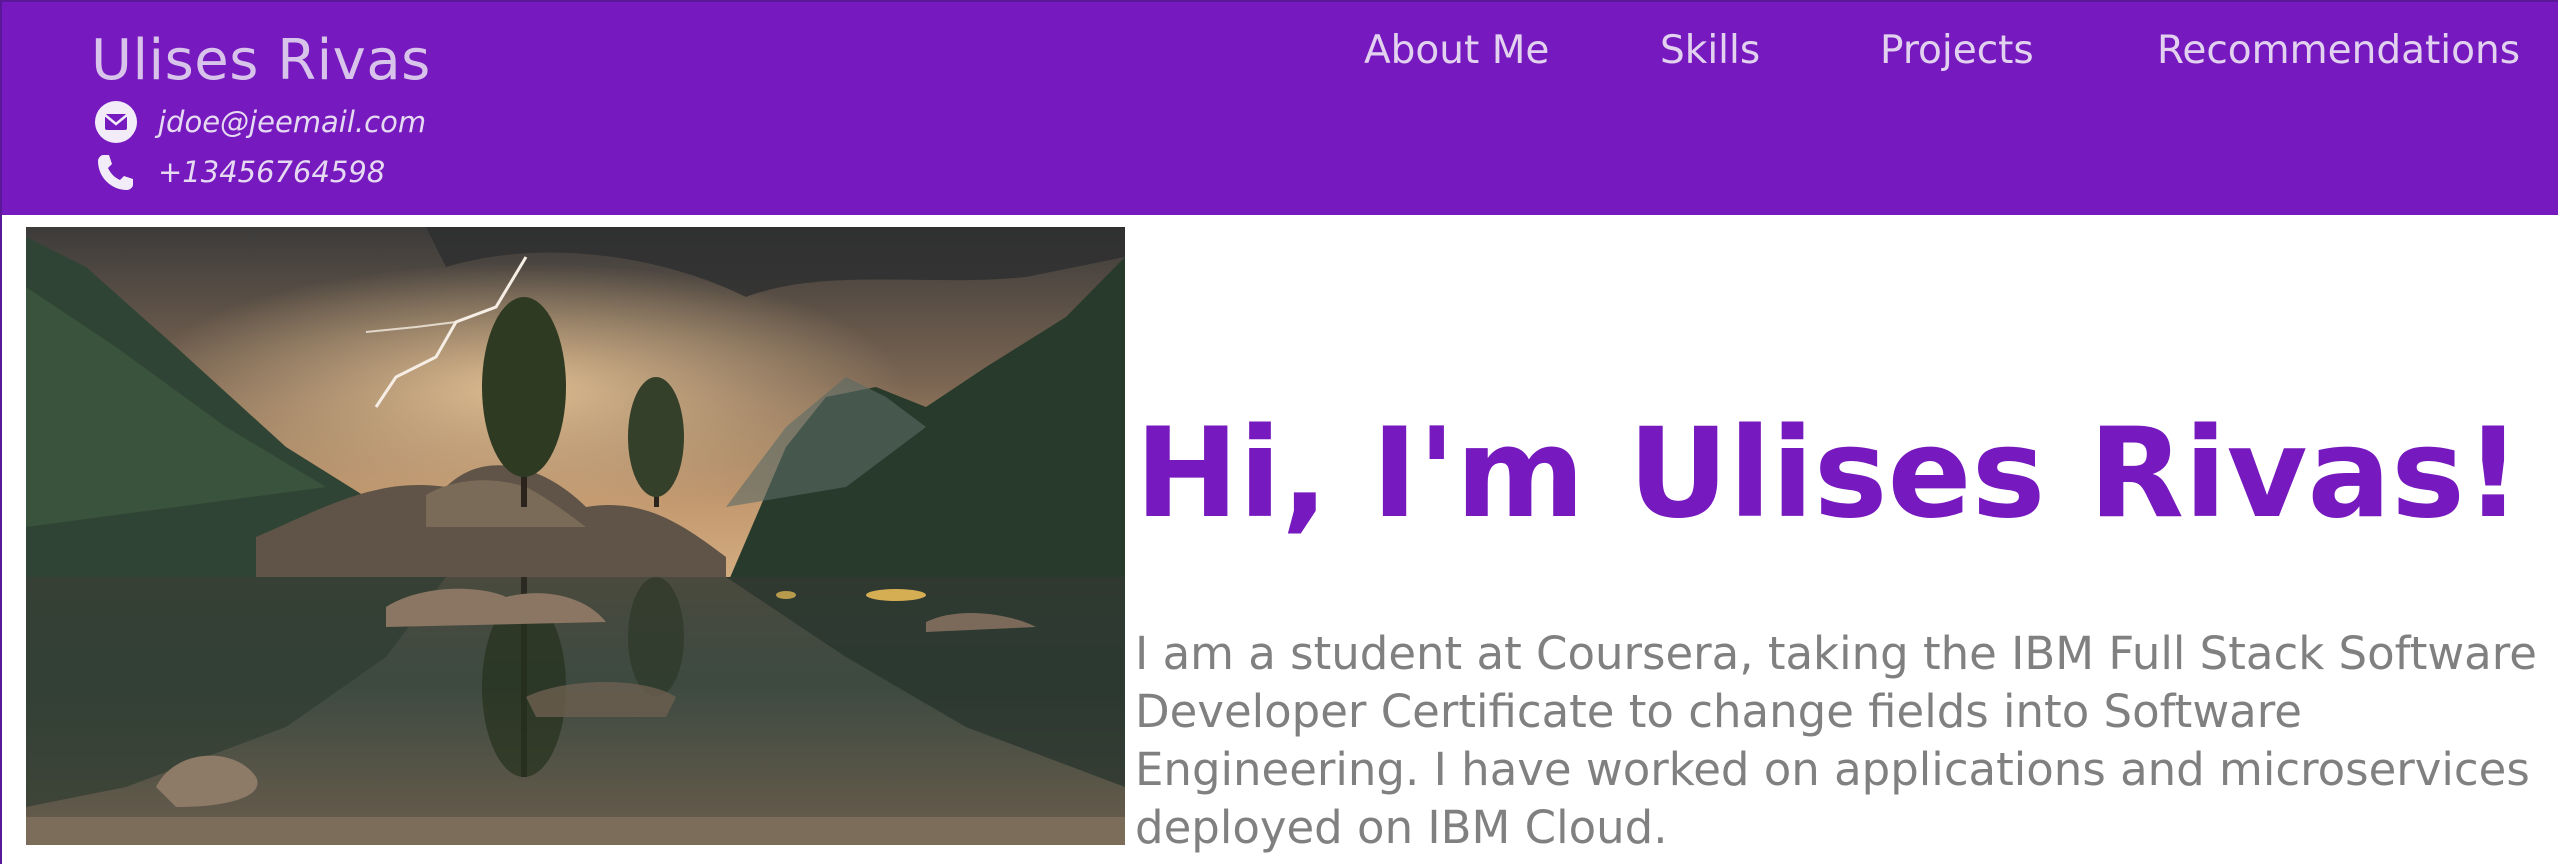 The height and width of the screenshot is (864, 2558). I want to click on contact-email: jdoe@jeemail.com, so click(260, 122).